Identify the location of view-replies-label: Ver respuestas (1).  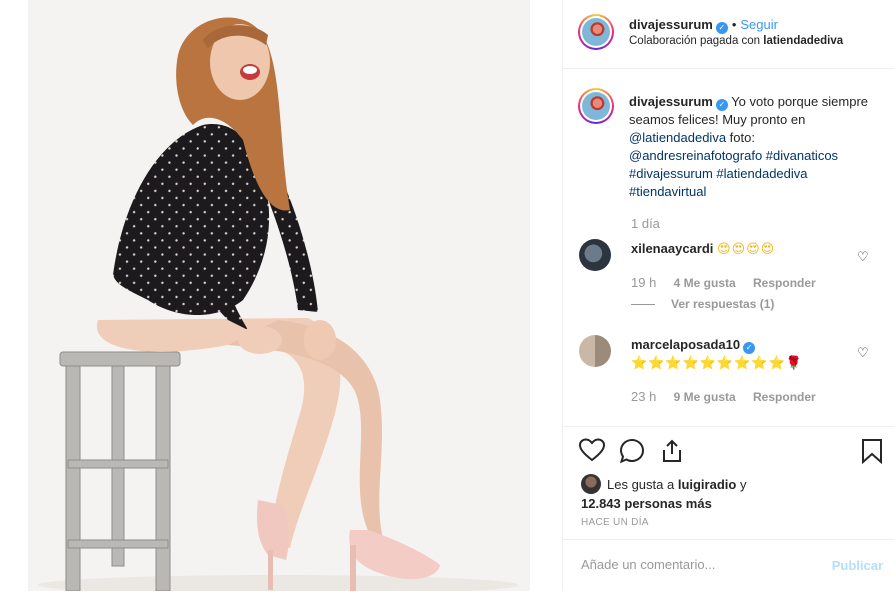
(723, 304).